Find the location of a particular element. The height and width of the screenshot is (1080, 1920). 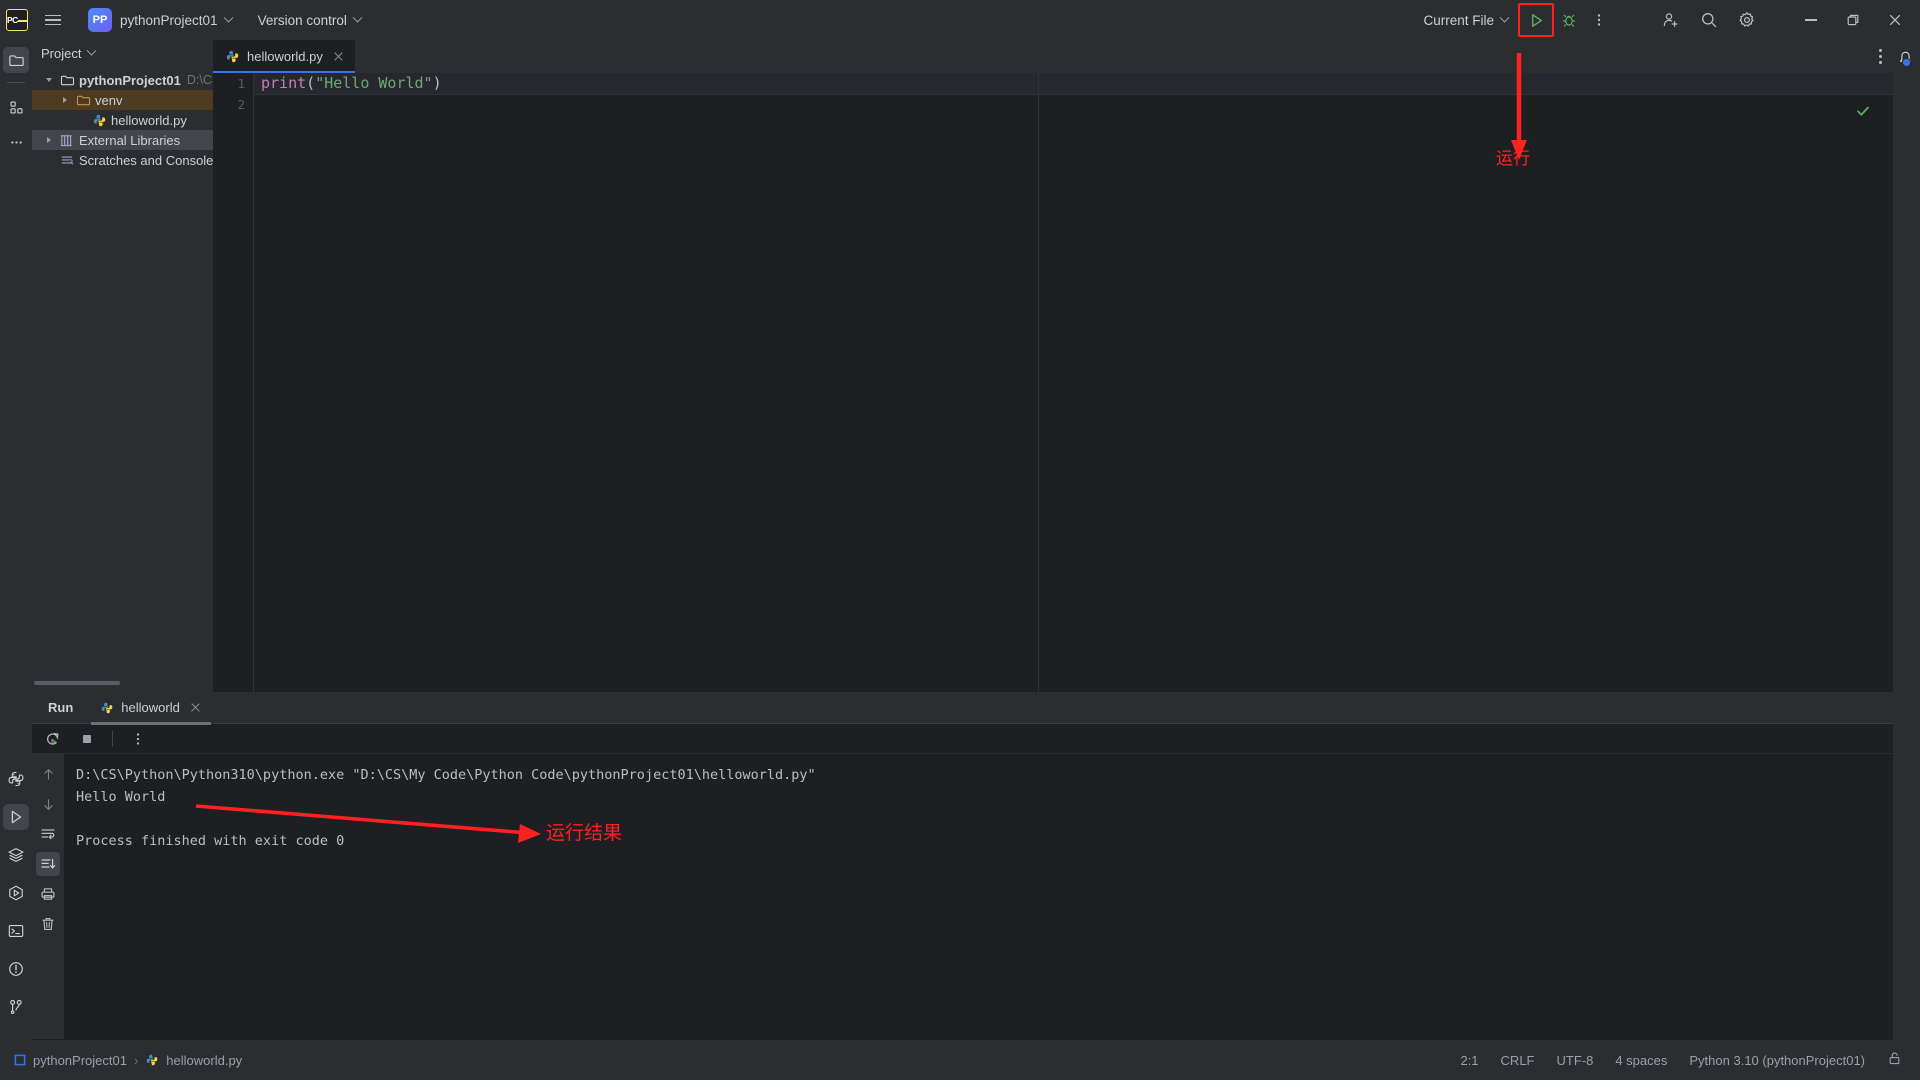

tree-item-scratches-and-consoles: Scratches and Consoles is located at coordinates (126, 160).